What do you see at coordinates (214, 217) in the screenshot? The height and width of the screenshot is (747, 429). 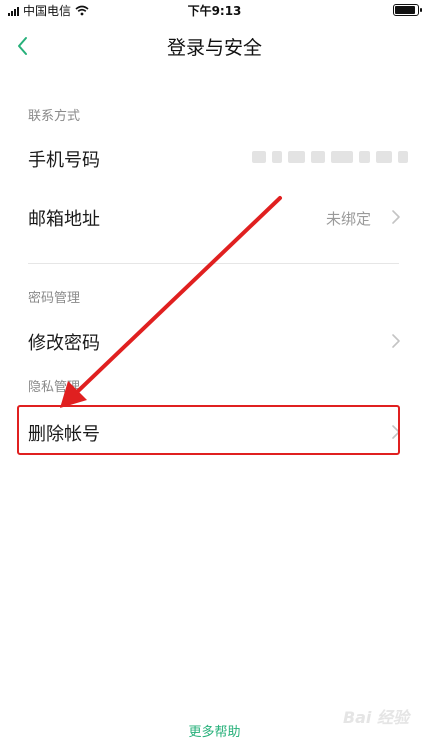 I see `email-address-row: 邮箱地址 未绑定` at bounding box center [214, 217].